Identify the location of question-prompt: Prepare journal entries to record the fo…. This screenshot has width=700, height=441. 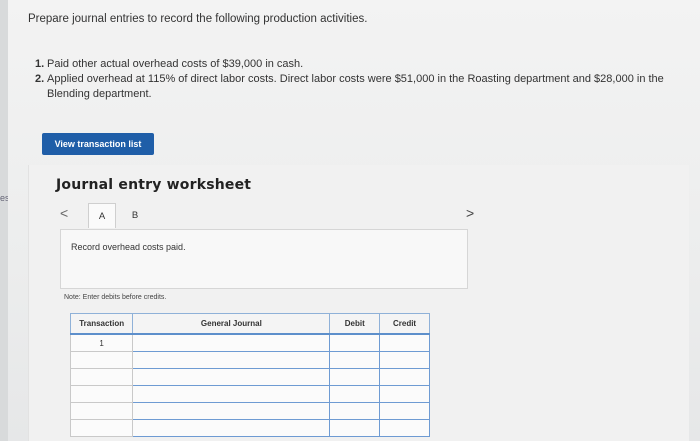
(198, 19).